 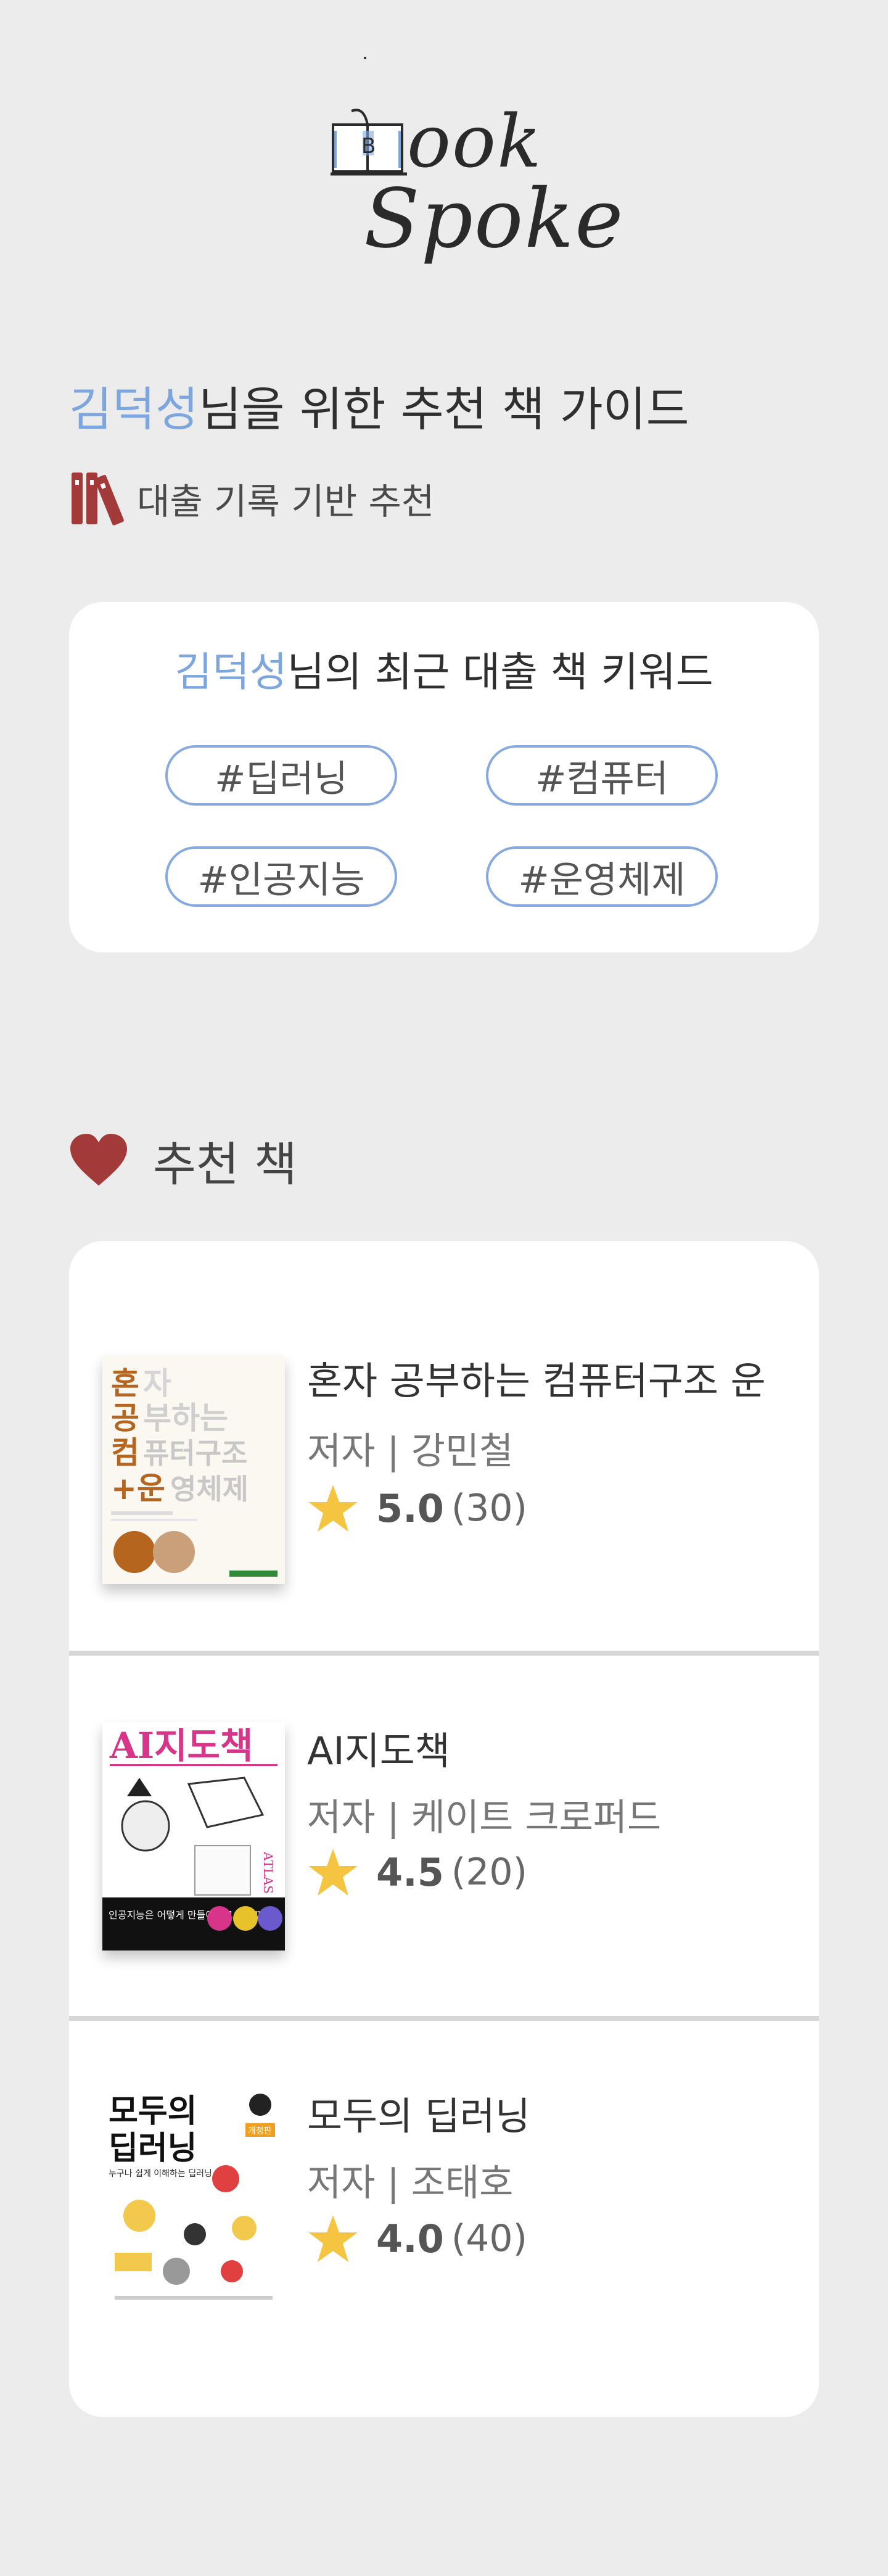 I want to click on open-book-icon: B, so click(x=369, y=142).